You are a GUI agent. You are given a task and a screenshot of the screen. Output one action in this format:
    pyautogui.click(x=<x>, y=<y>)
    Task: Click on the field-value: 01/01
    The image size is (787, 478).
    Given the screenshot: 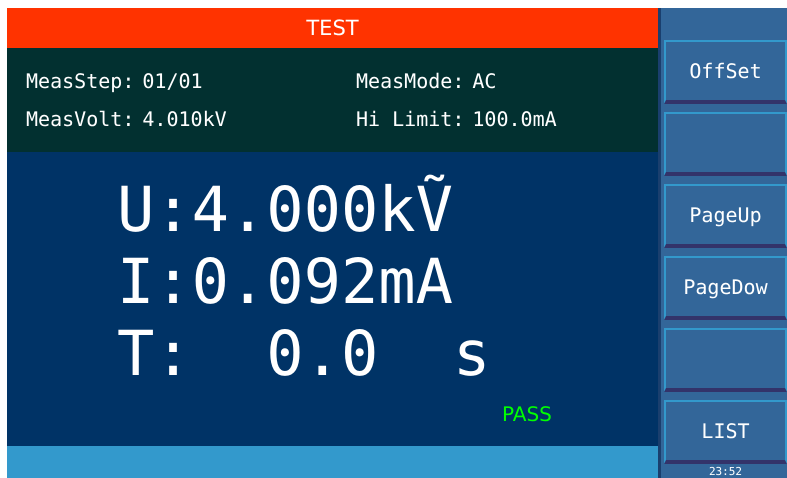 What is the action you would take?
    pyautogui.click(x=172, y=81)
    